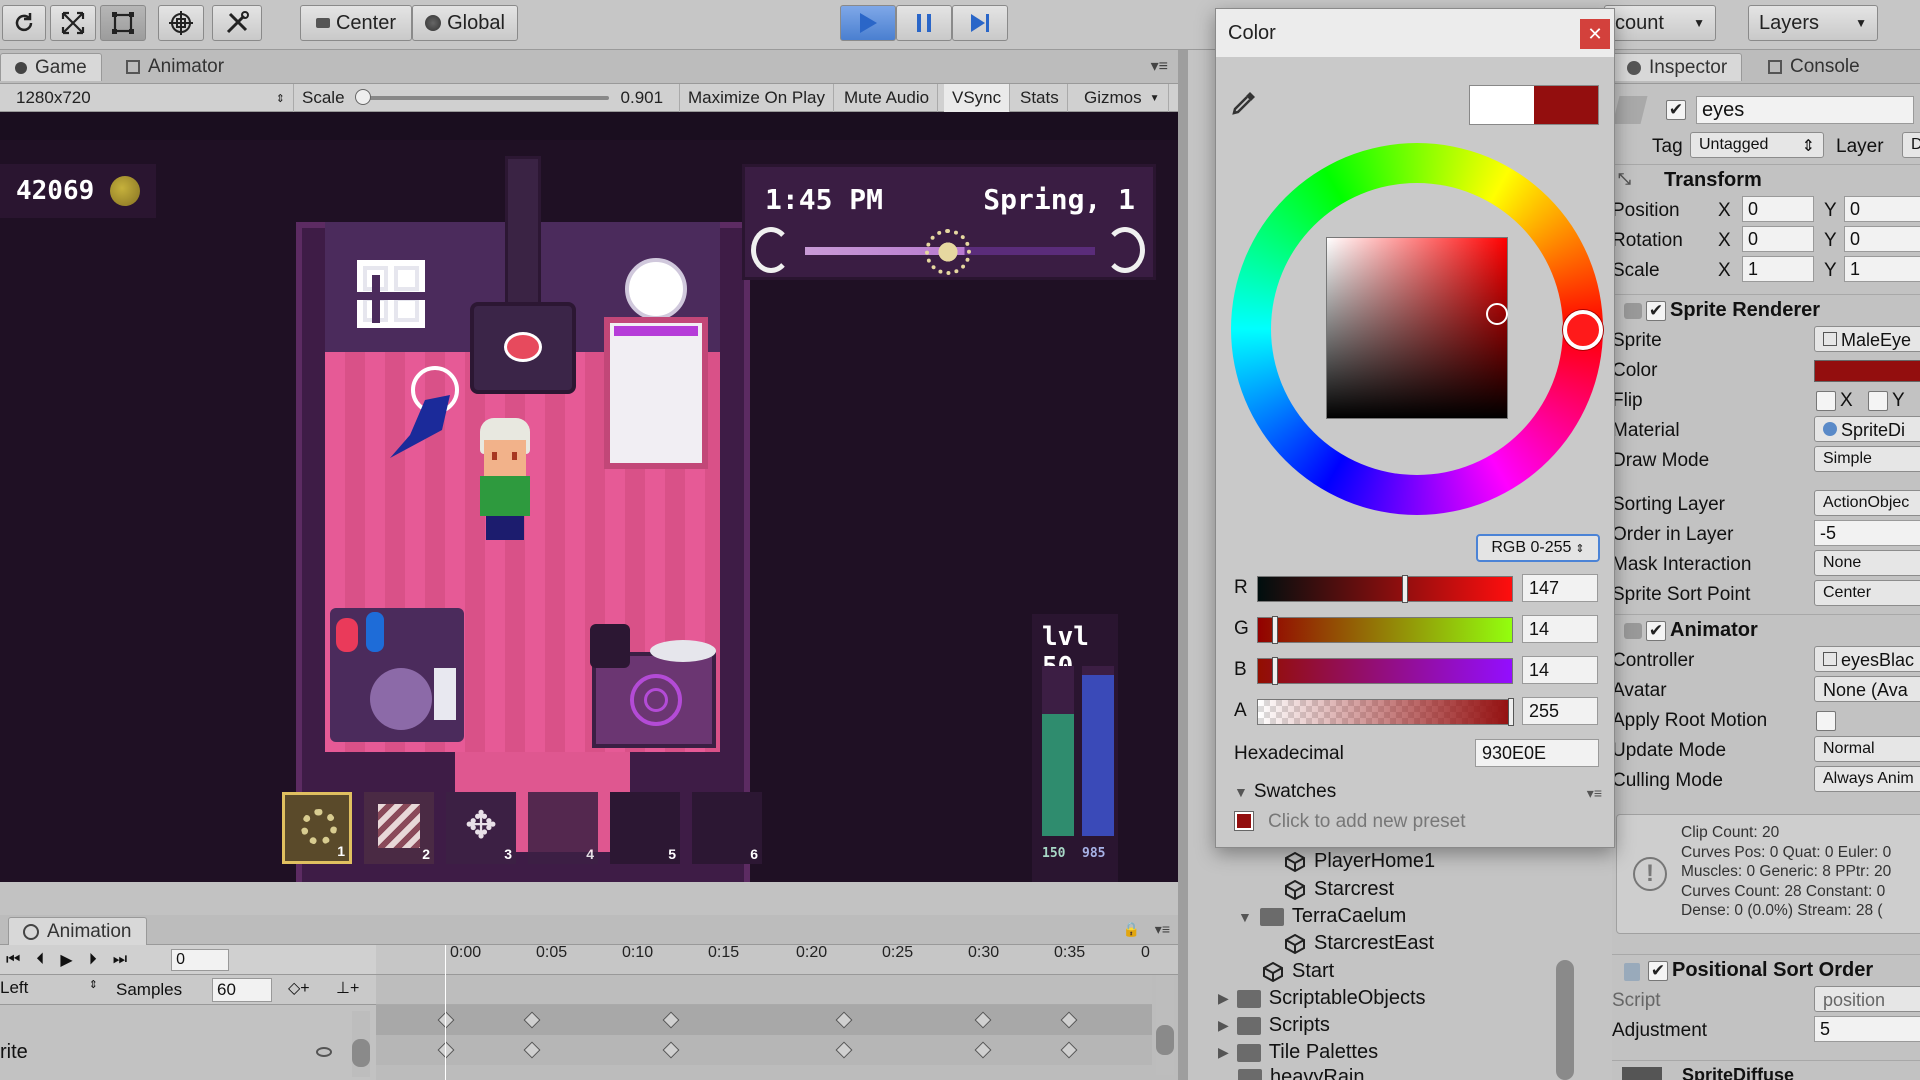 The height and width of the screenshot is (1080, 1920). Describe the element at coordinates (1867, 459) in the screenshot. I see `draw-mode-dropdown: Simple` at that location.